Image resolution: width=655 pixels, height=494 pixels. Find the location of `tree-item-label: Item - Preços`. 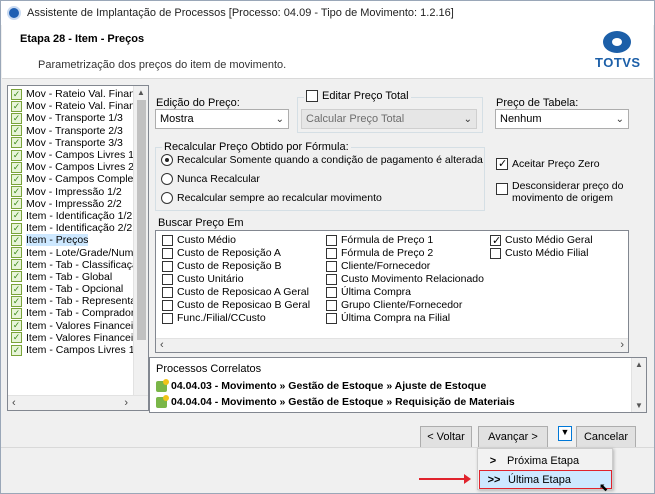

tree-item-label: Item - Preços is located at coordinates (57, 240).